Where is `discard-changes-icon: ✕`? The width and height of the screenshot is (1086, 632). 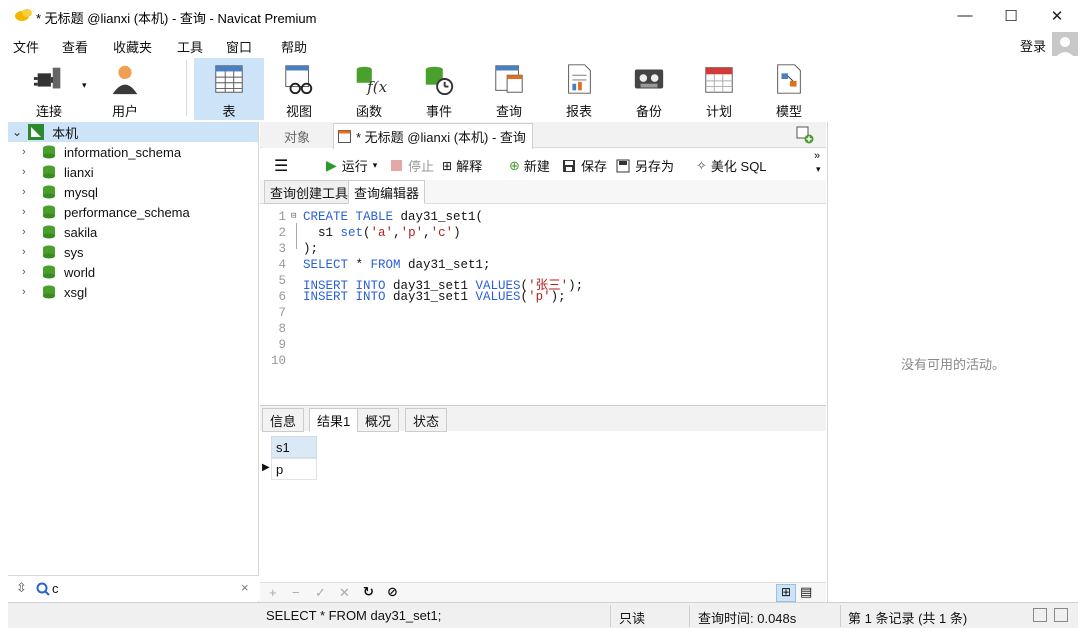
discard-changes-icon: ✕ is located at coordinates (344, 593).